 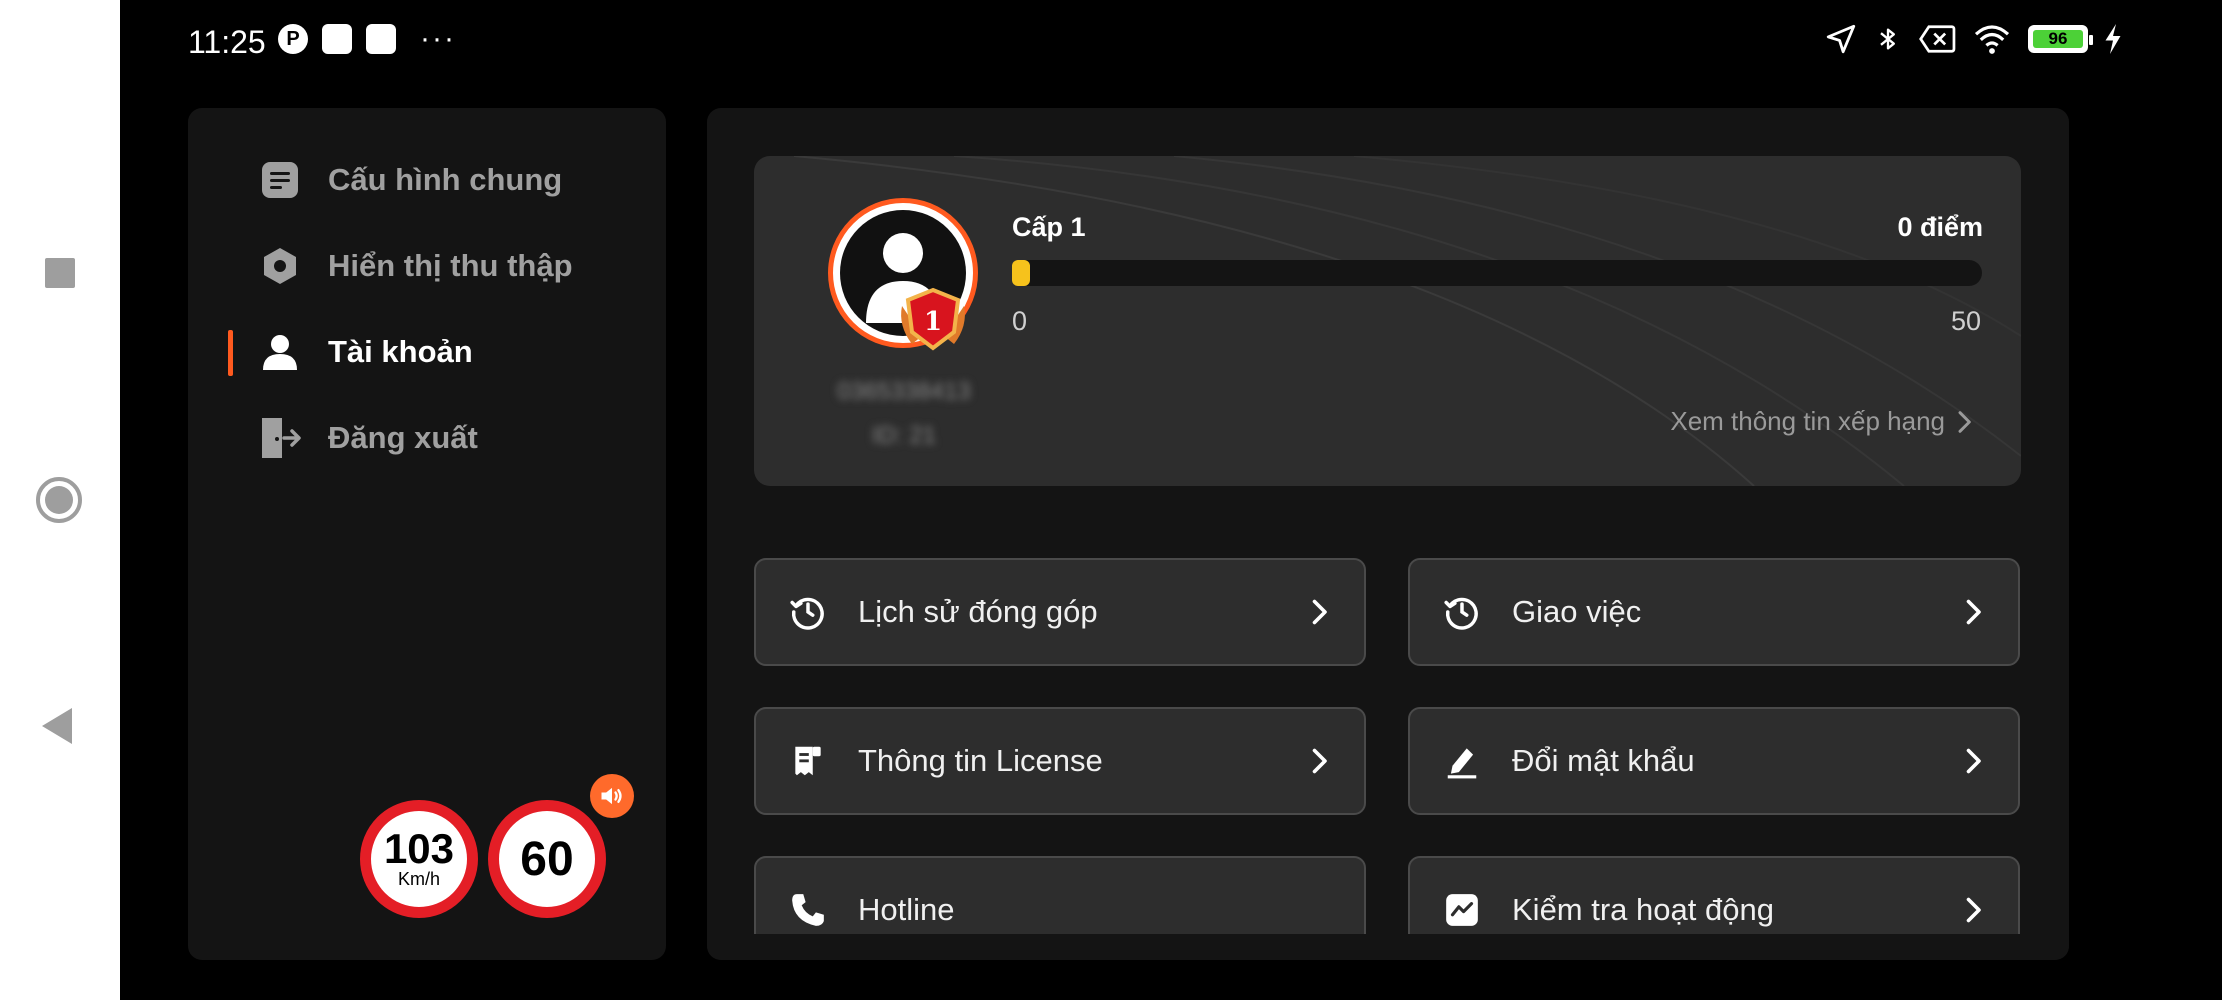 I want to click on logout-icon, so click(x=280, y=438).